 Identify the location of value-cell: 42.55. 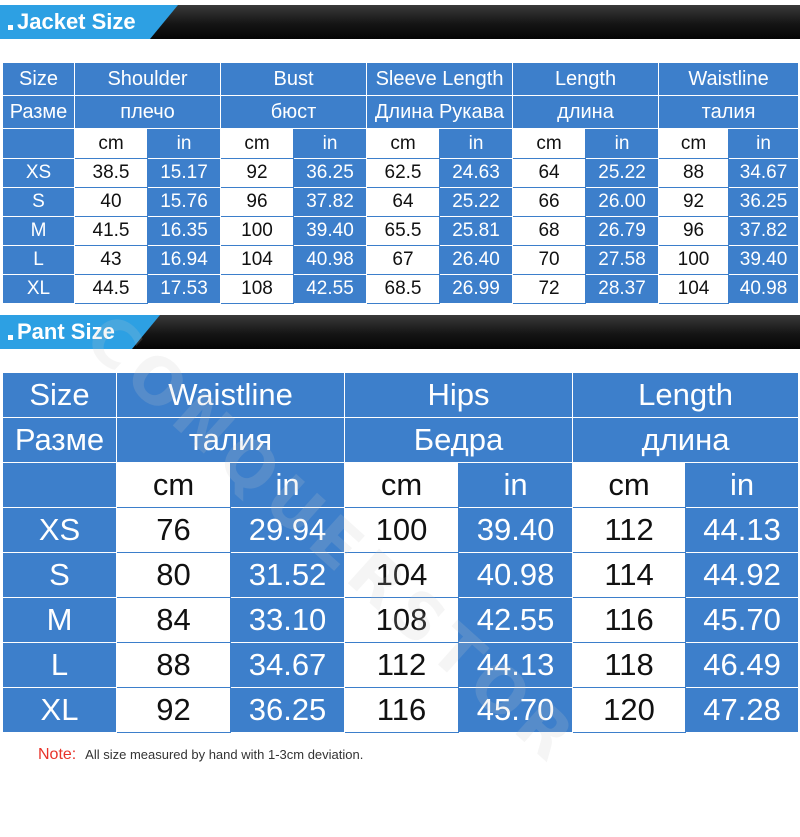
(516, 620).